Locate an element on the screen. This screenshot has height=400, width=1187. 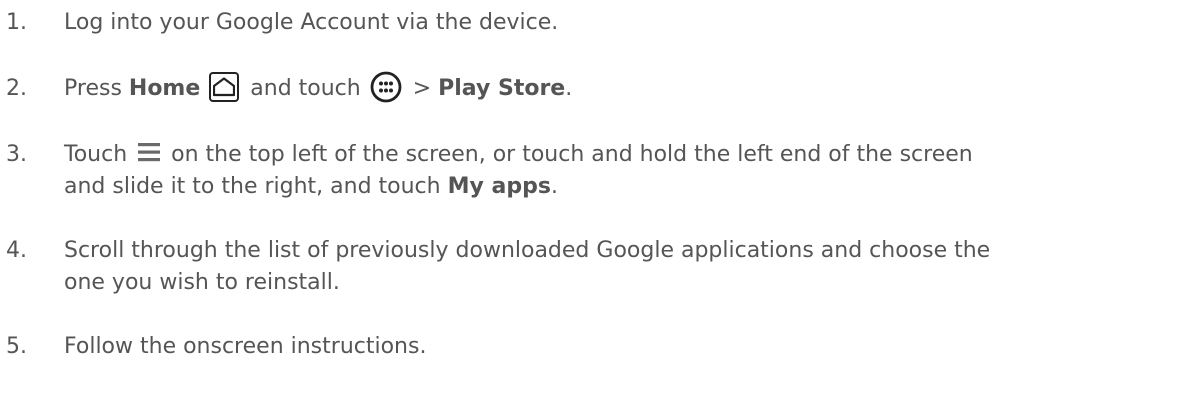
step-text-line2: and slide it to the right, and touch is located at coordinates (256, 186).